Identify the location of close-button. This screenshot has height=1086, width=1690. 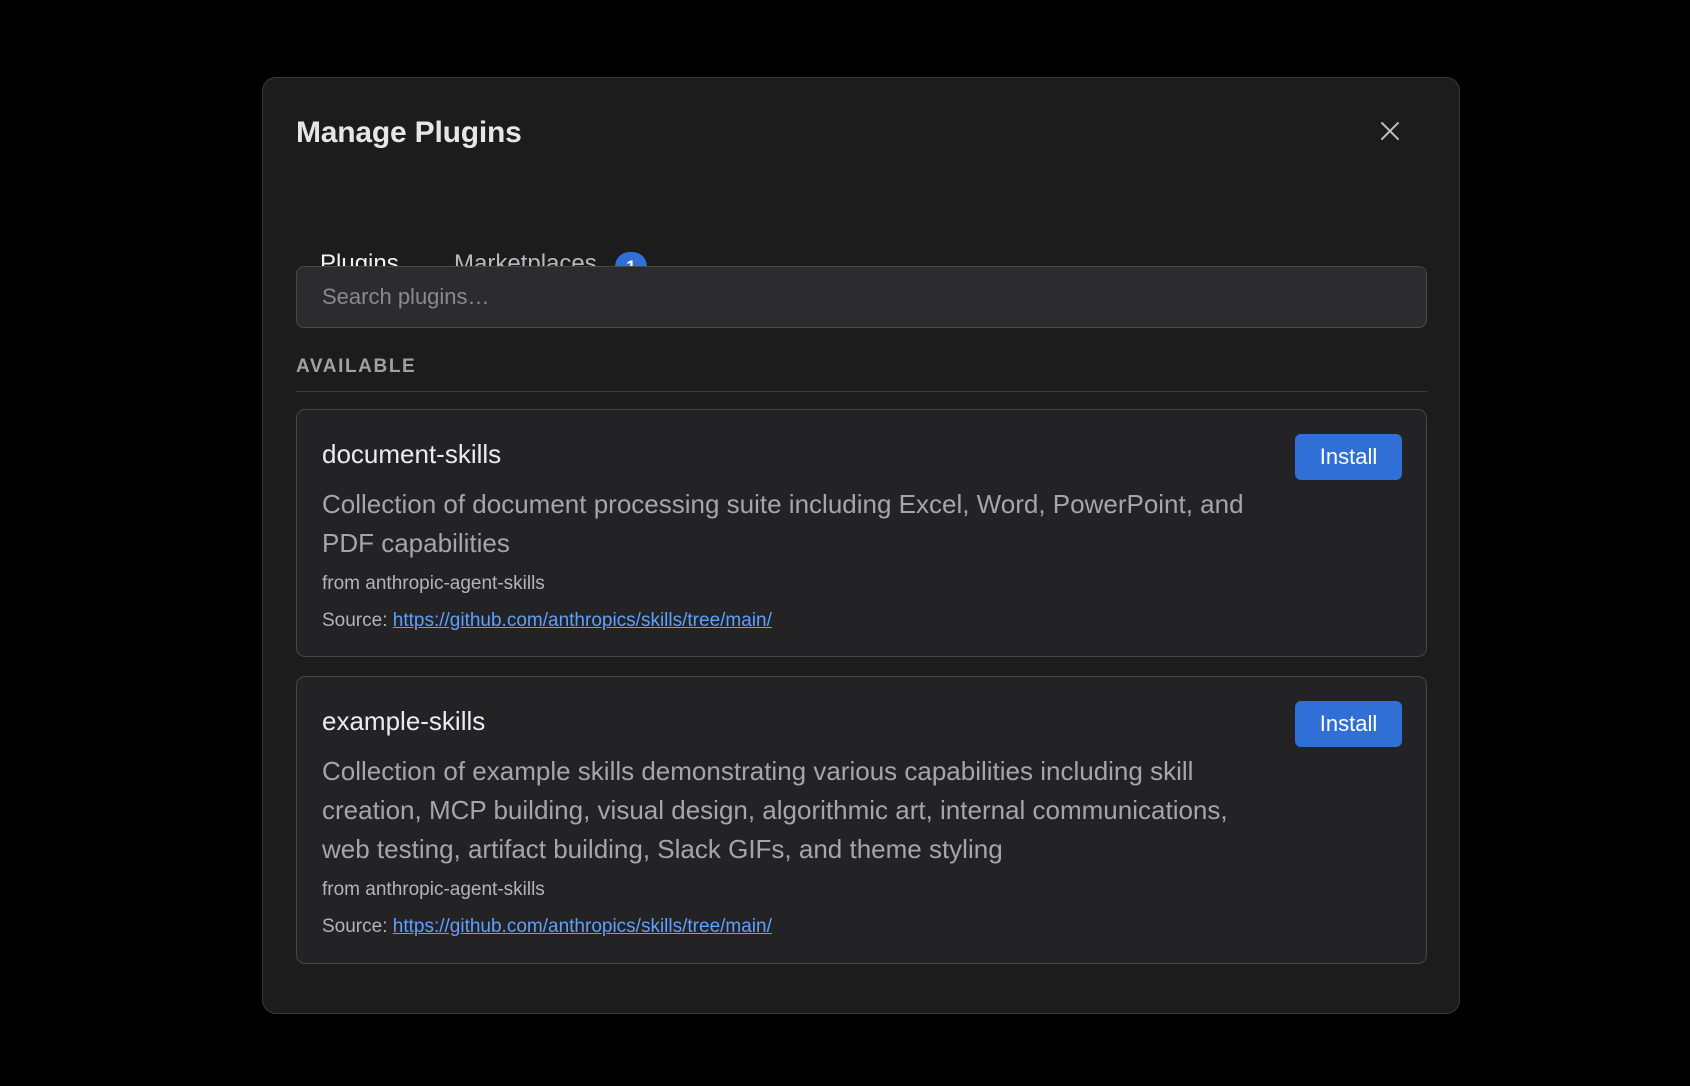
(1390, 131).